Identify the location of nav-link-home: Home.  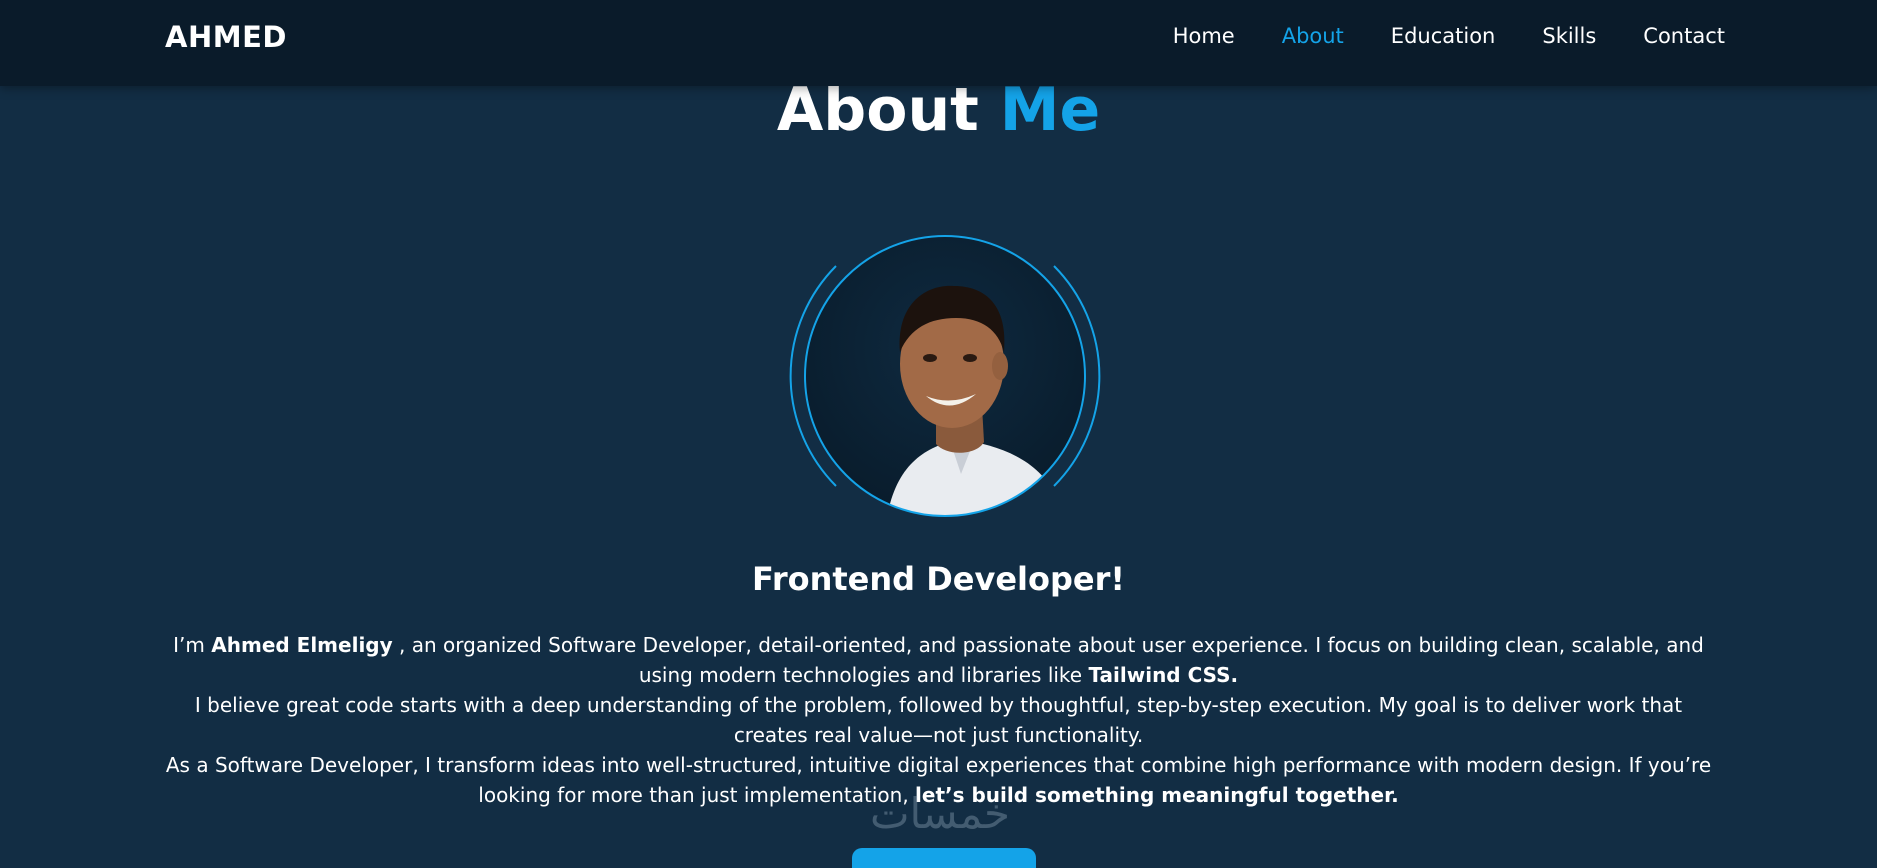
(1204, 36).